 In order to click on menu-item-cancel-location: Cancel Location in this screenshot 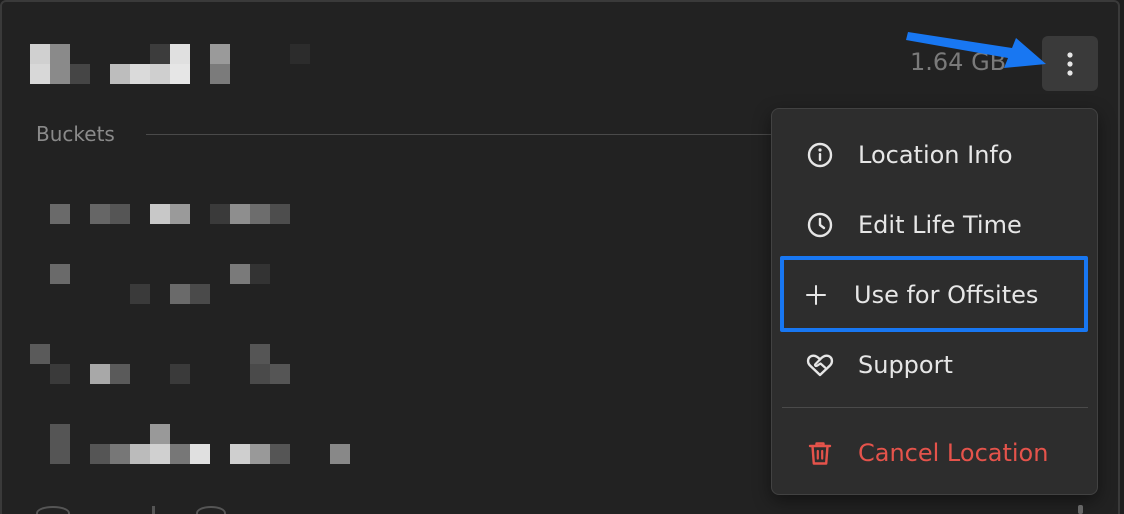, I will do `click(934, 453)`.